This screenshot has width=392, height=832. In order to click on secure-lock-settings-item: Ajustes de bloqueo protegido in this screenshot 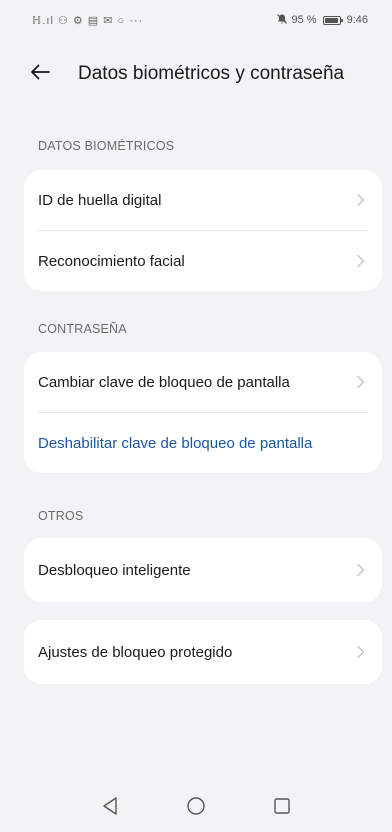, I will do `click(203, 652)`.